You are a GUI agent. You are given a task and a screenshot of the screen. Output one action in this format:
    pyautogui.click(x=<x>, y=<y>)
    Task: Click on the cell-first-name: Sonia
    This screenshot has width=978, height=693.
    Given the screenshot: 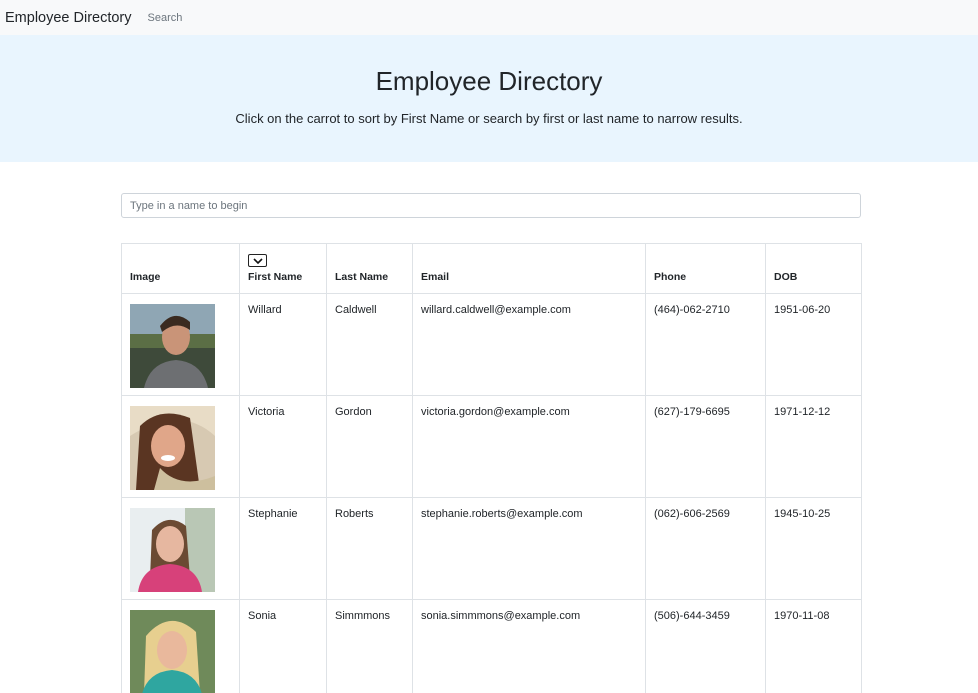 What is the action you would take?
    pyautogui.click(x=283, y=646)
    